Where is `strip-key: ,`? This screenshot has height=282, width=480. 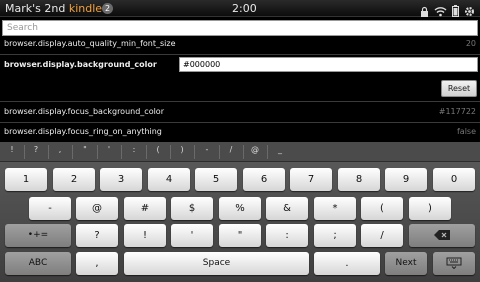 strip-key: , is located at coordinates (60, 152).